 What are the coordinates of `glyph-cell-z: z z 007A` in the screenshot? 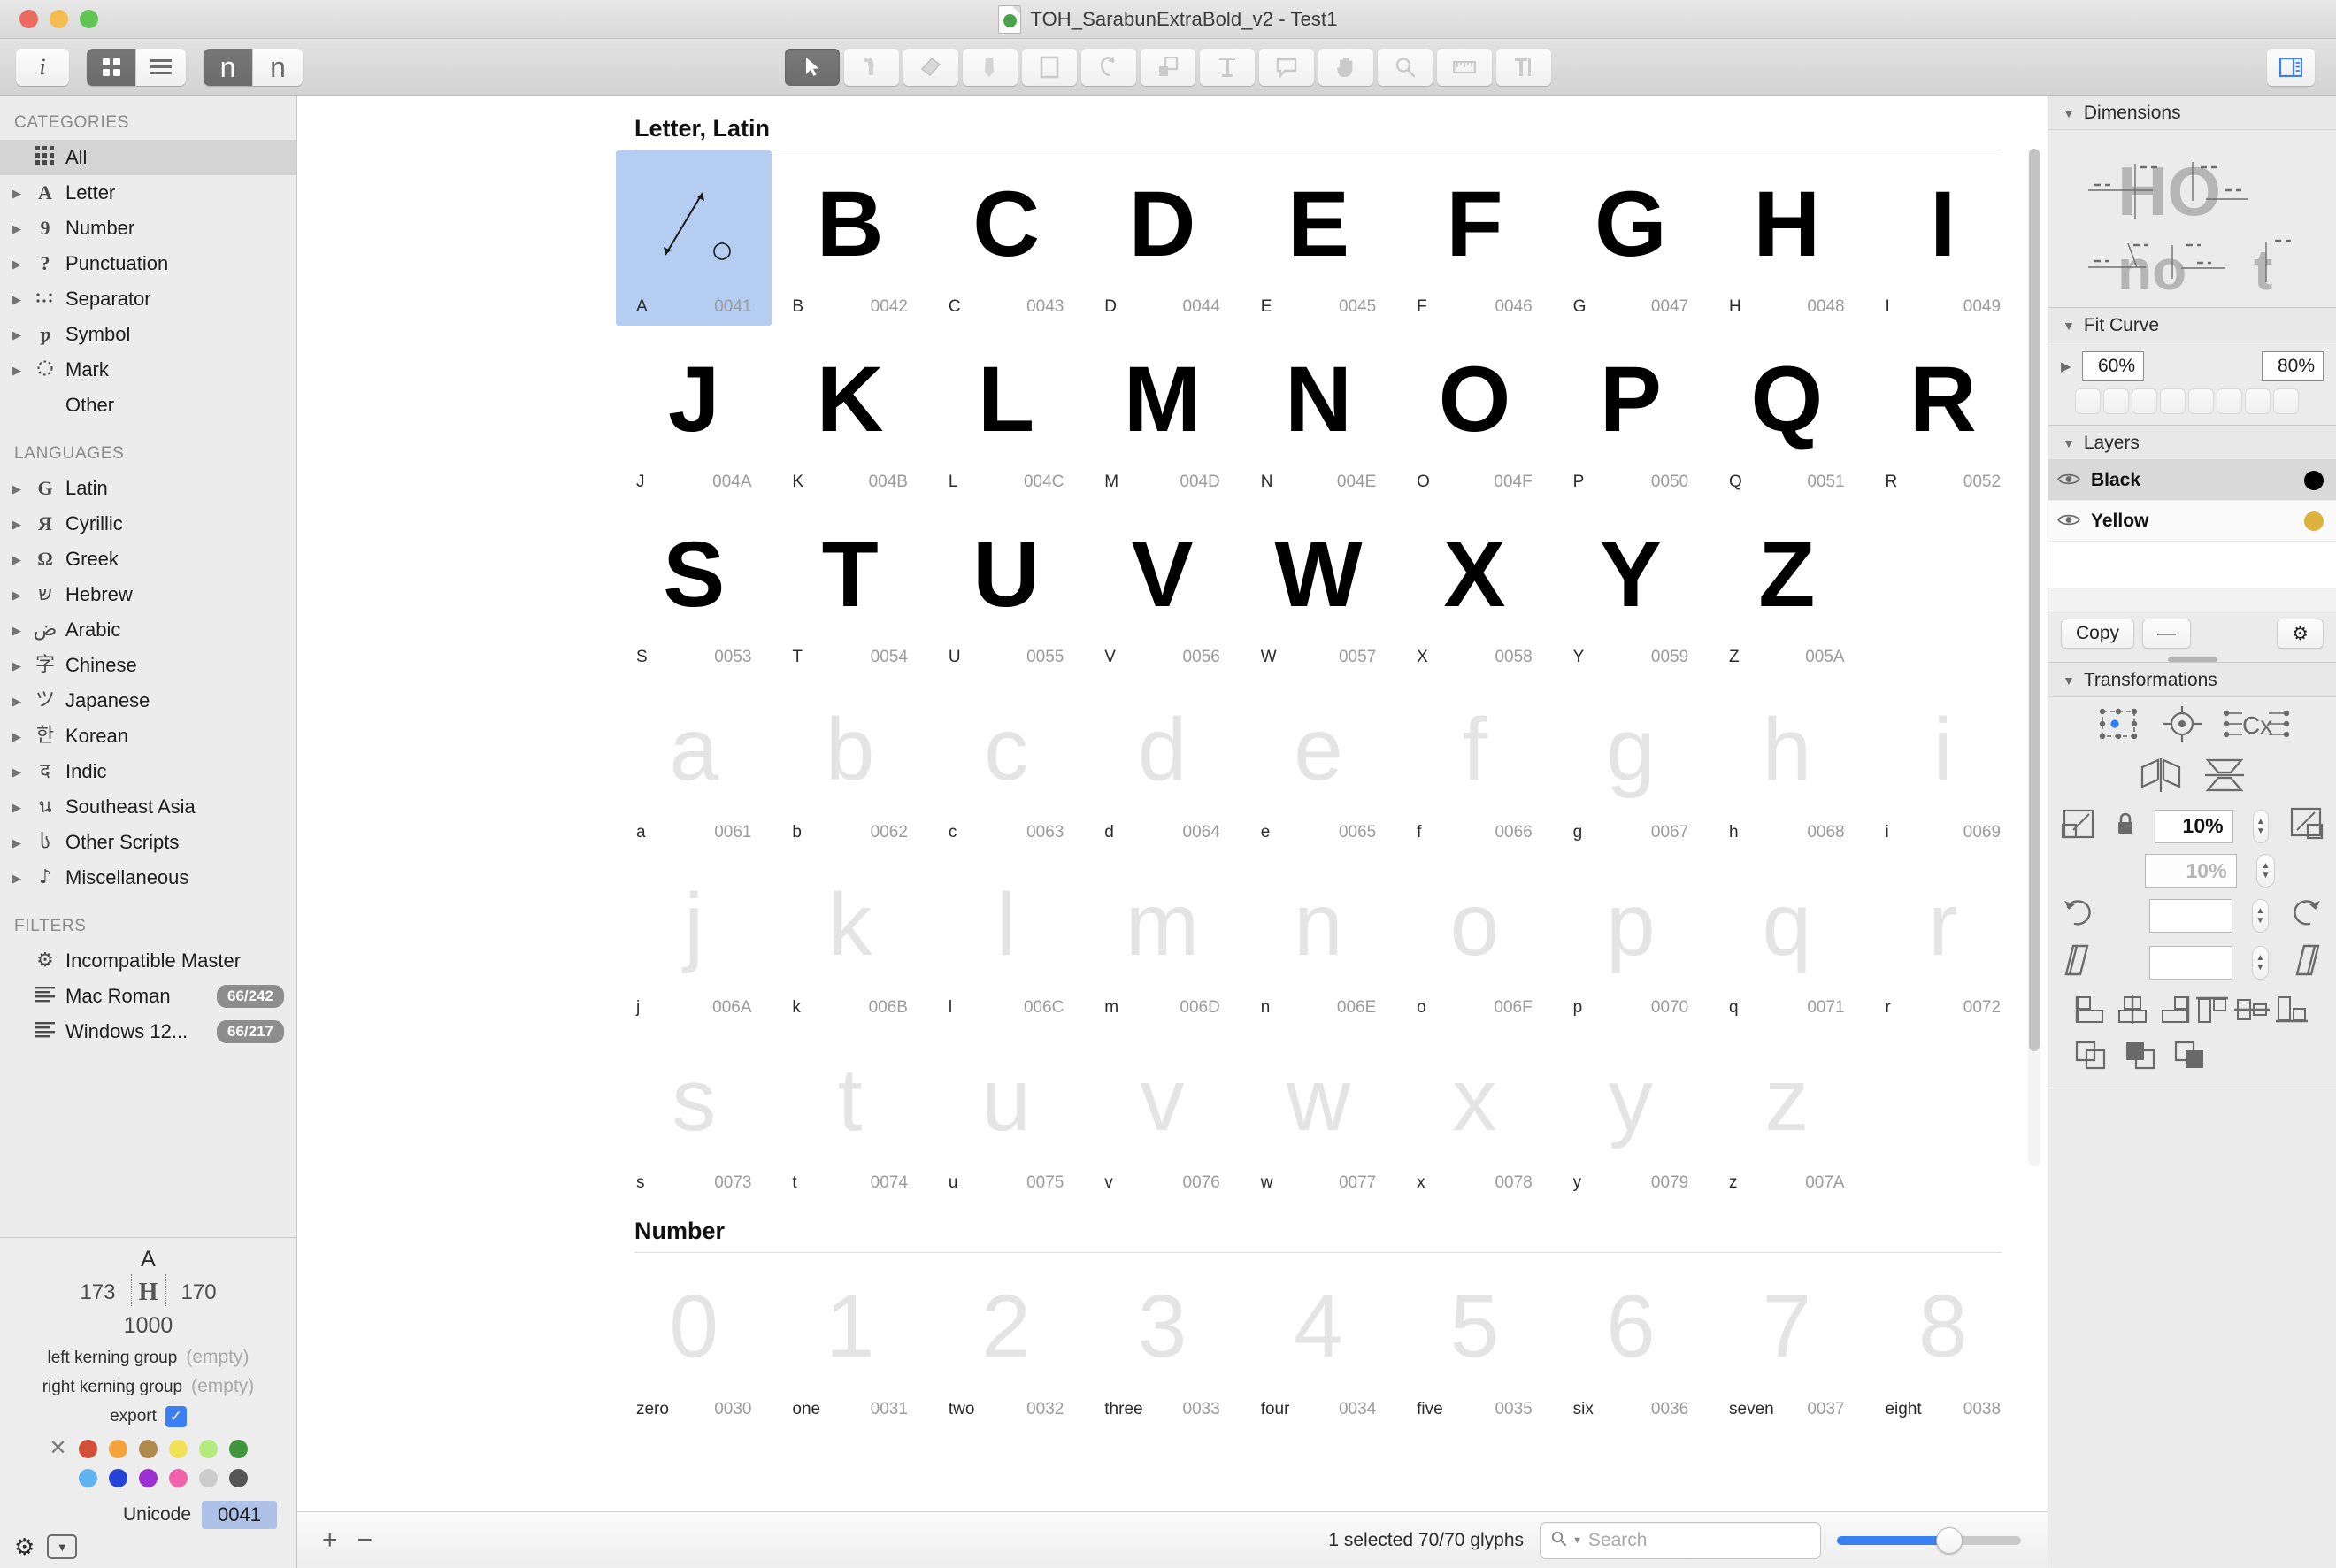 It's located at (1787, 1114).